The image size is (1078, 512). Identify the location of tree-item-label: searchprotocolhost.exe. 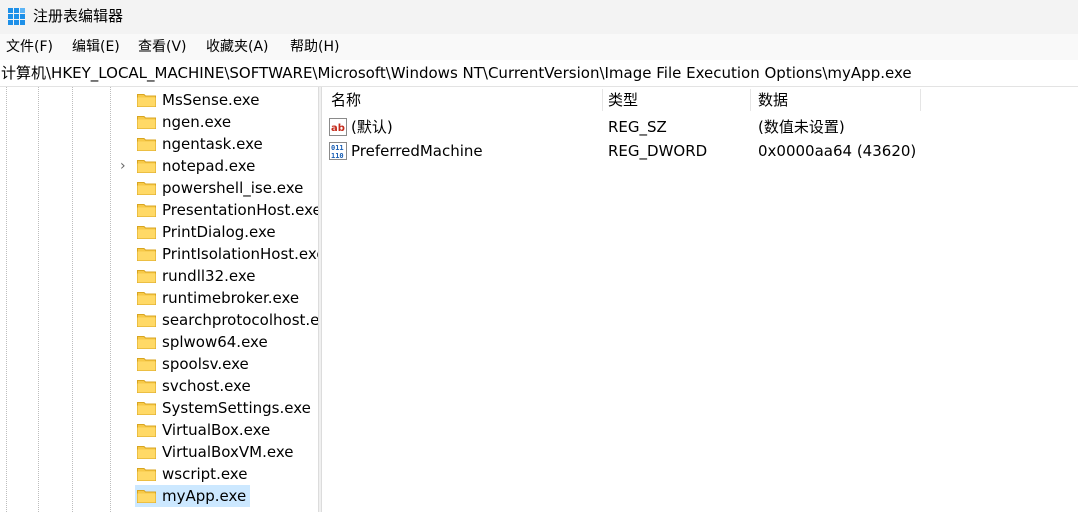
(240, 320).